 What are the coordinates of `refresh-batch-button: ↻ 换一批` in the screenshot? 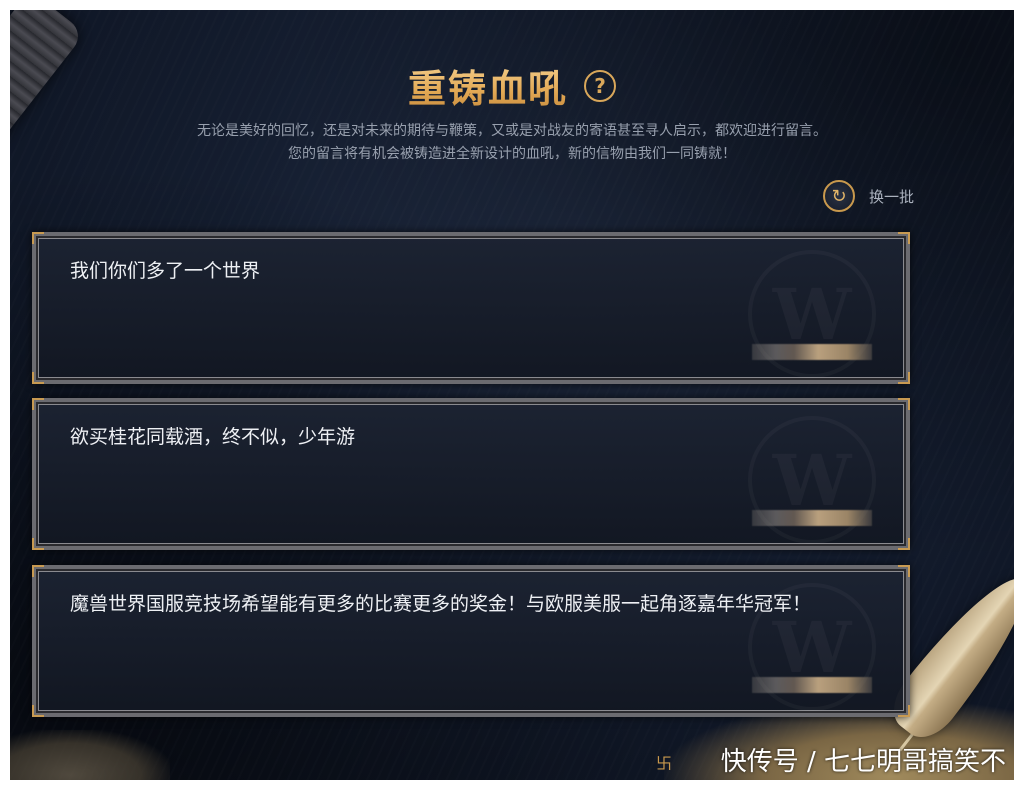 It's located at (868, 196).